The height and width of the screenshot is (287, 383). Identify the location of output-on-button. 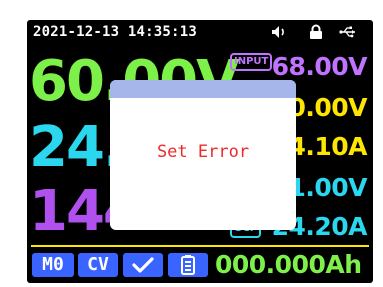
(143, 265).